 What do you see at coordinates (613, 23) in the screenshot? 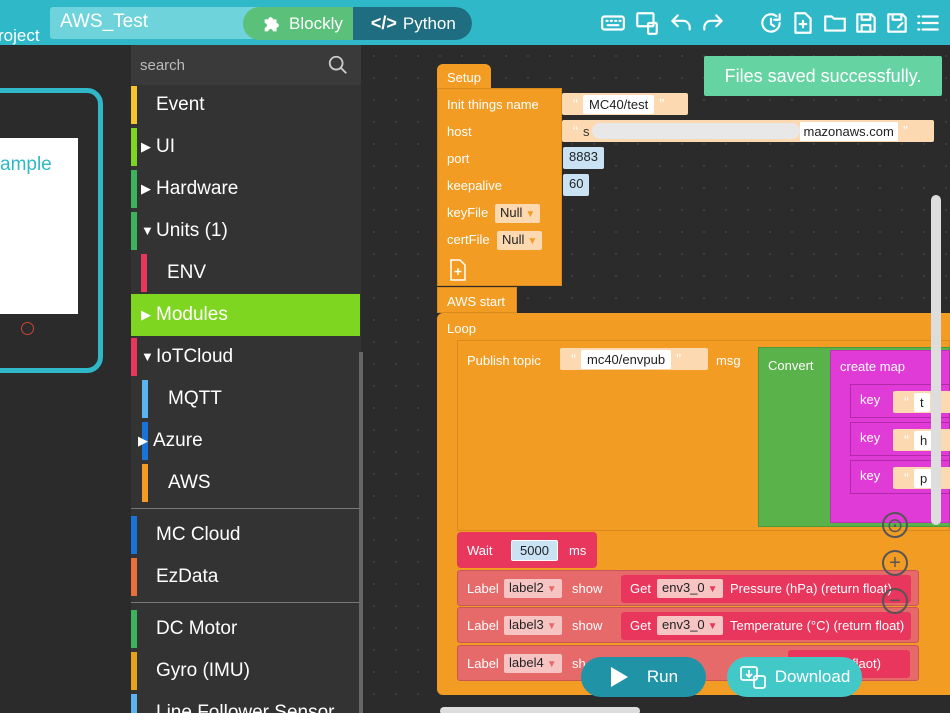
I see `keyboard-icon` at bounding box center [613, 23].